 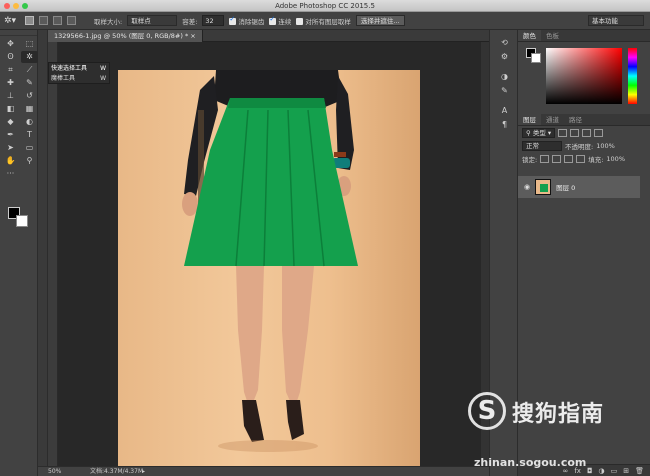 I want to click on tab-swatches: 色板, so click(x=552, y=35).